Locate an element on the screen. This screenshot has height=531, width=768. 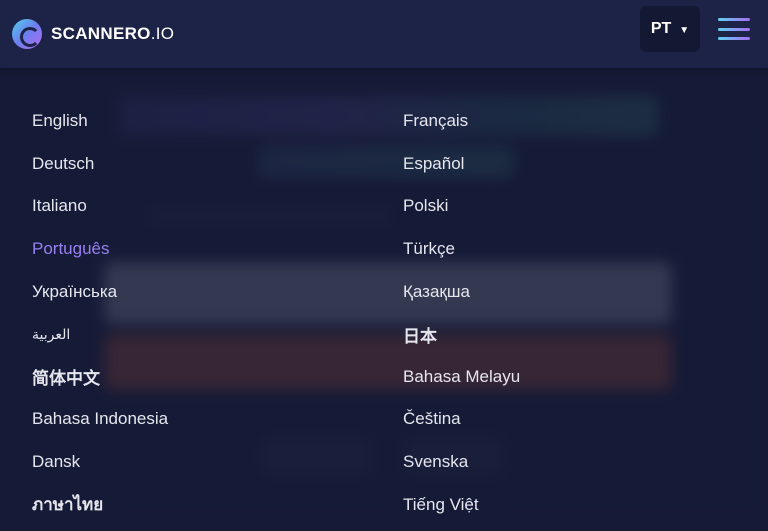
caret-down-icon: ▼ is located at coordinates (684, 30).